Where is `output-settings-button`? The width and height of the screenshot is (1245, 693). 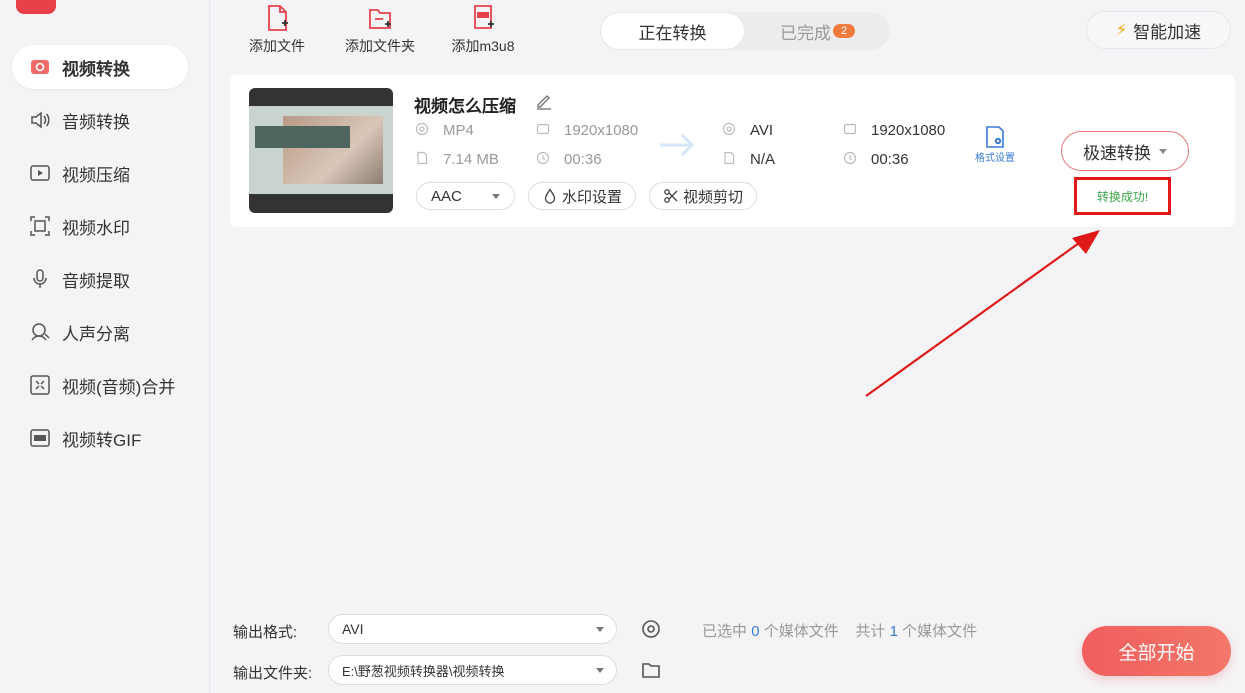 output-settings-button is located at coordinates (651, 629).